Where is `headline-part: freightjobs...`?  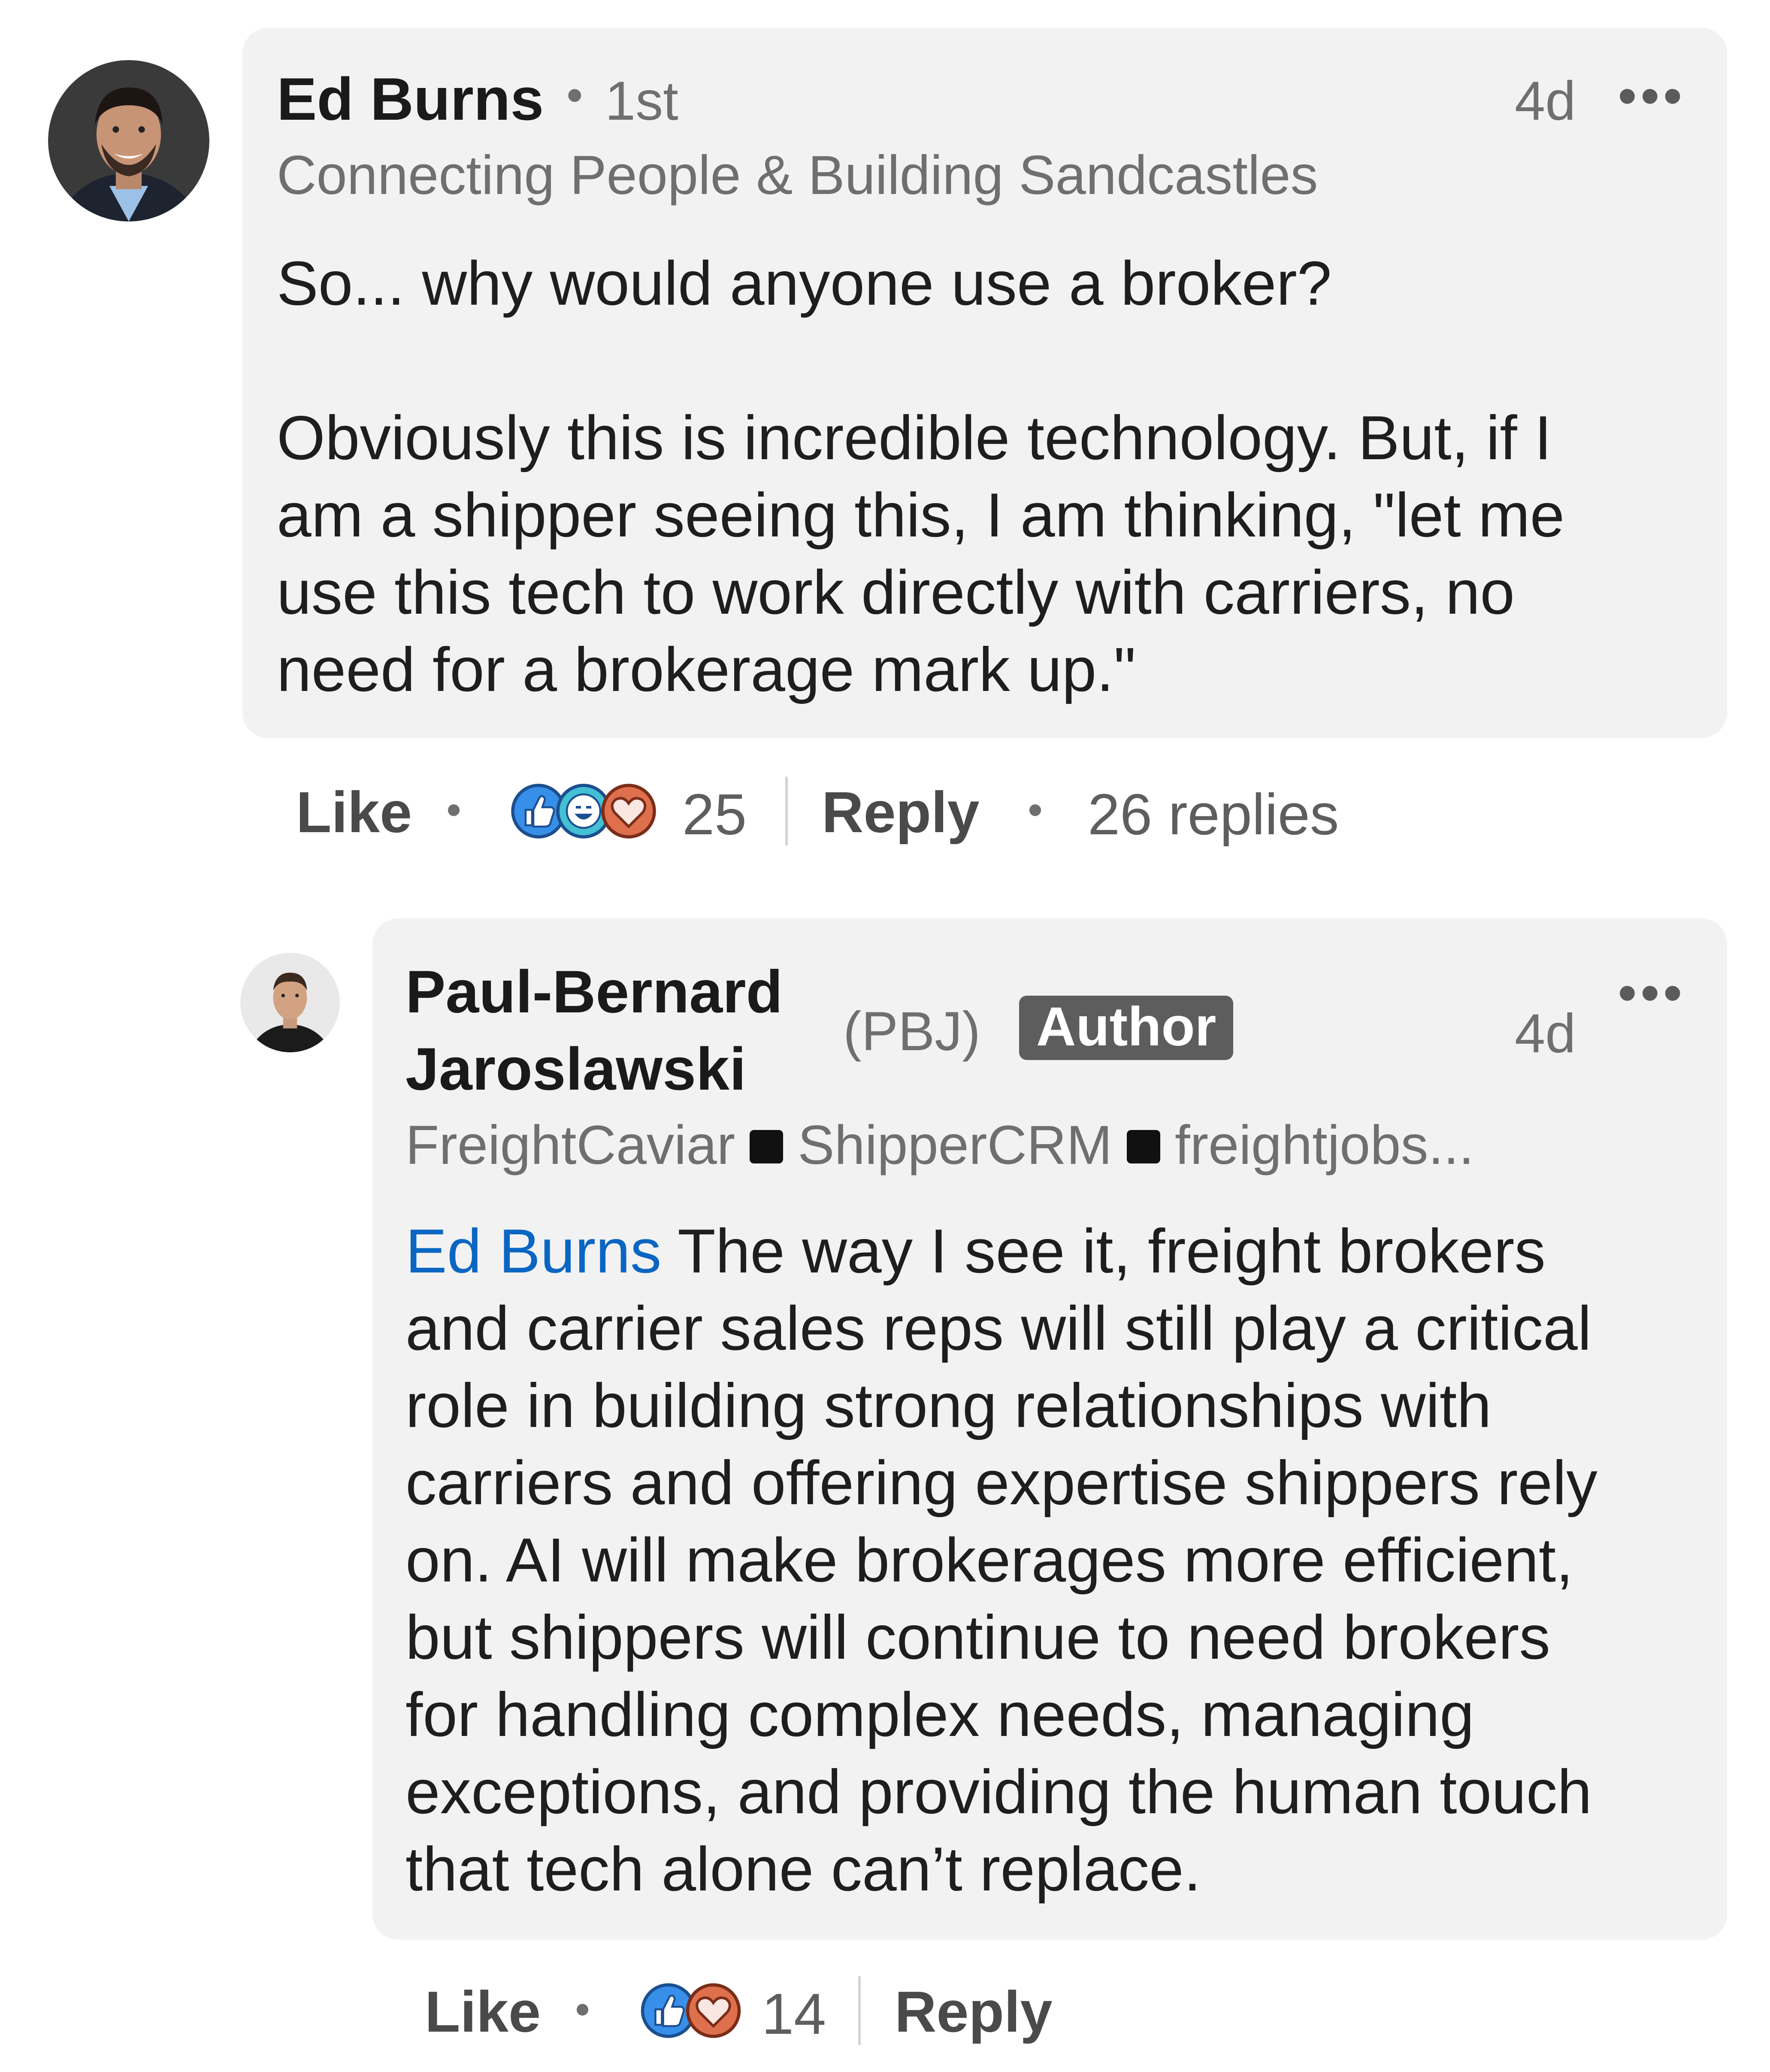 headline-part: freightjobs... is located at coordinates (1324, 1145).